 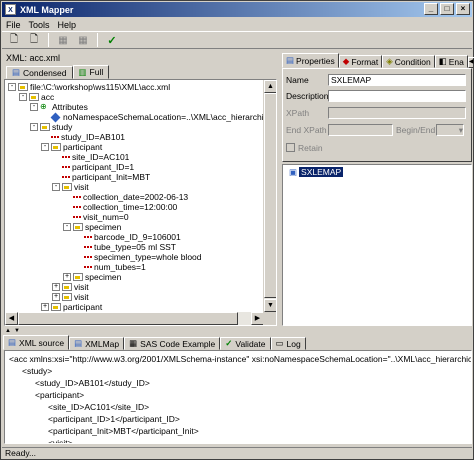 What do you see at coordinates (101, 177) in the screenshot?
I see `tree-node: participant_Init=MBT` at bounding box center [101, 177].